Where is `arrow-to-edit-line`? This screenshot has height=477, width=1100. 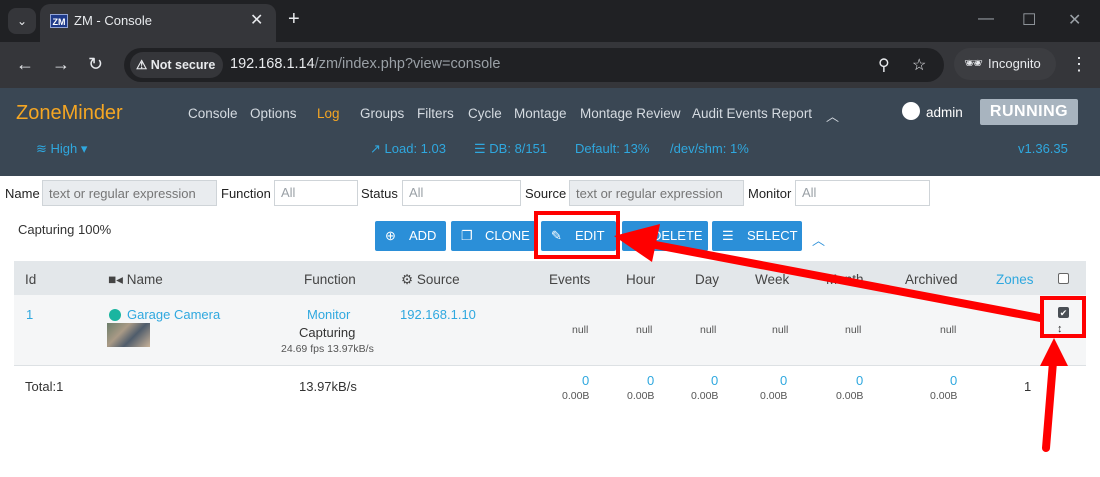
arrow-to-edit-line is located at coordinates (840, 280).